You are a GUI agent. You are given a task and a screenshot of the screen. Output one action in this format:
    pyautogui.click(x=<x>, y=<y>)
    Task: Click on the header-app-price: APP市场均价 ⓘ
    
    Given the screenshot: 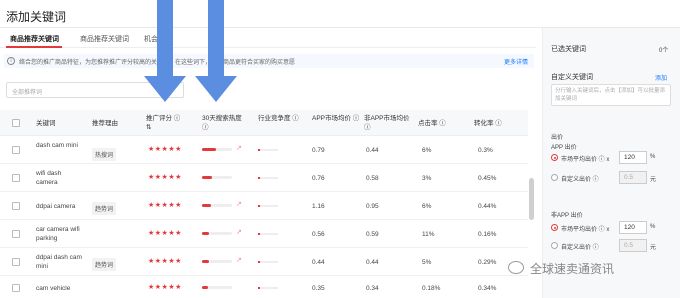 What is the action you would take?
    pyautogui.click(x=337, y=118)
    